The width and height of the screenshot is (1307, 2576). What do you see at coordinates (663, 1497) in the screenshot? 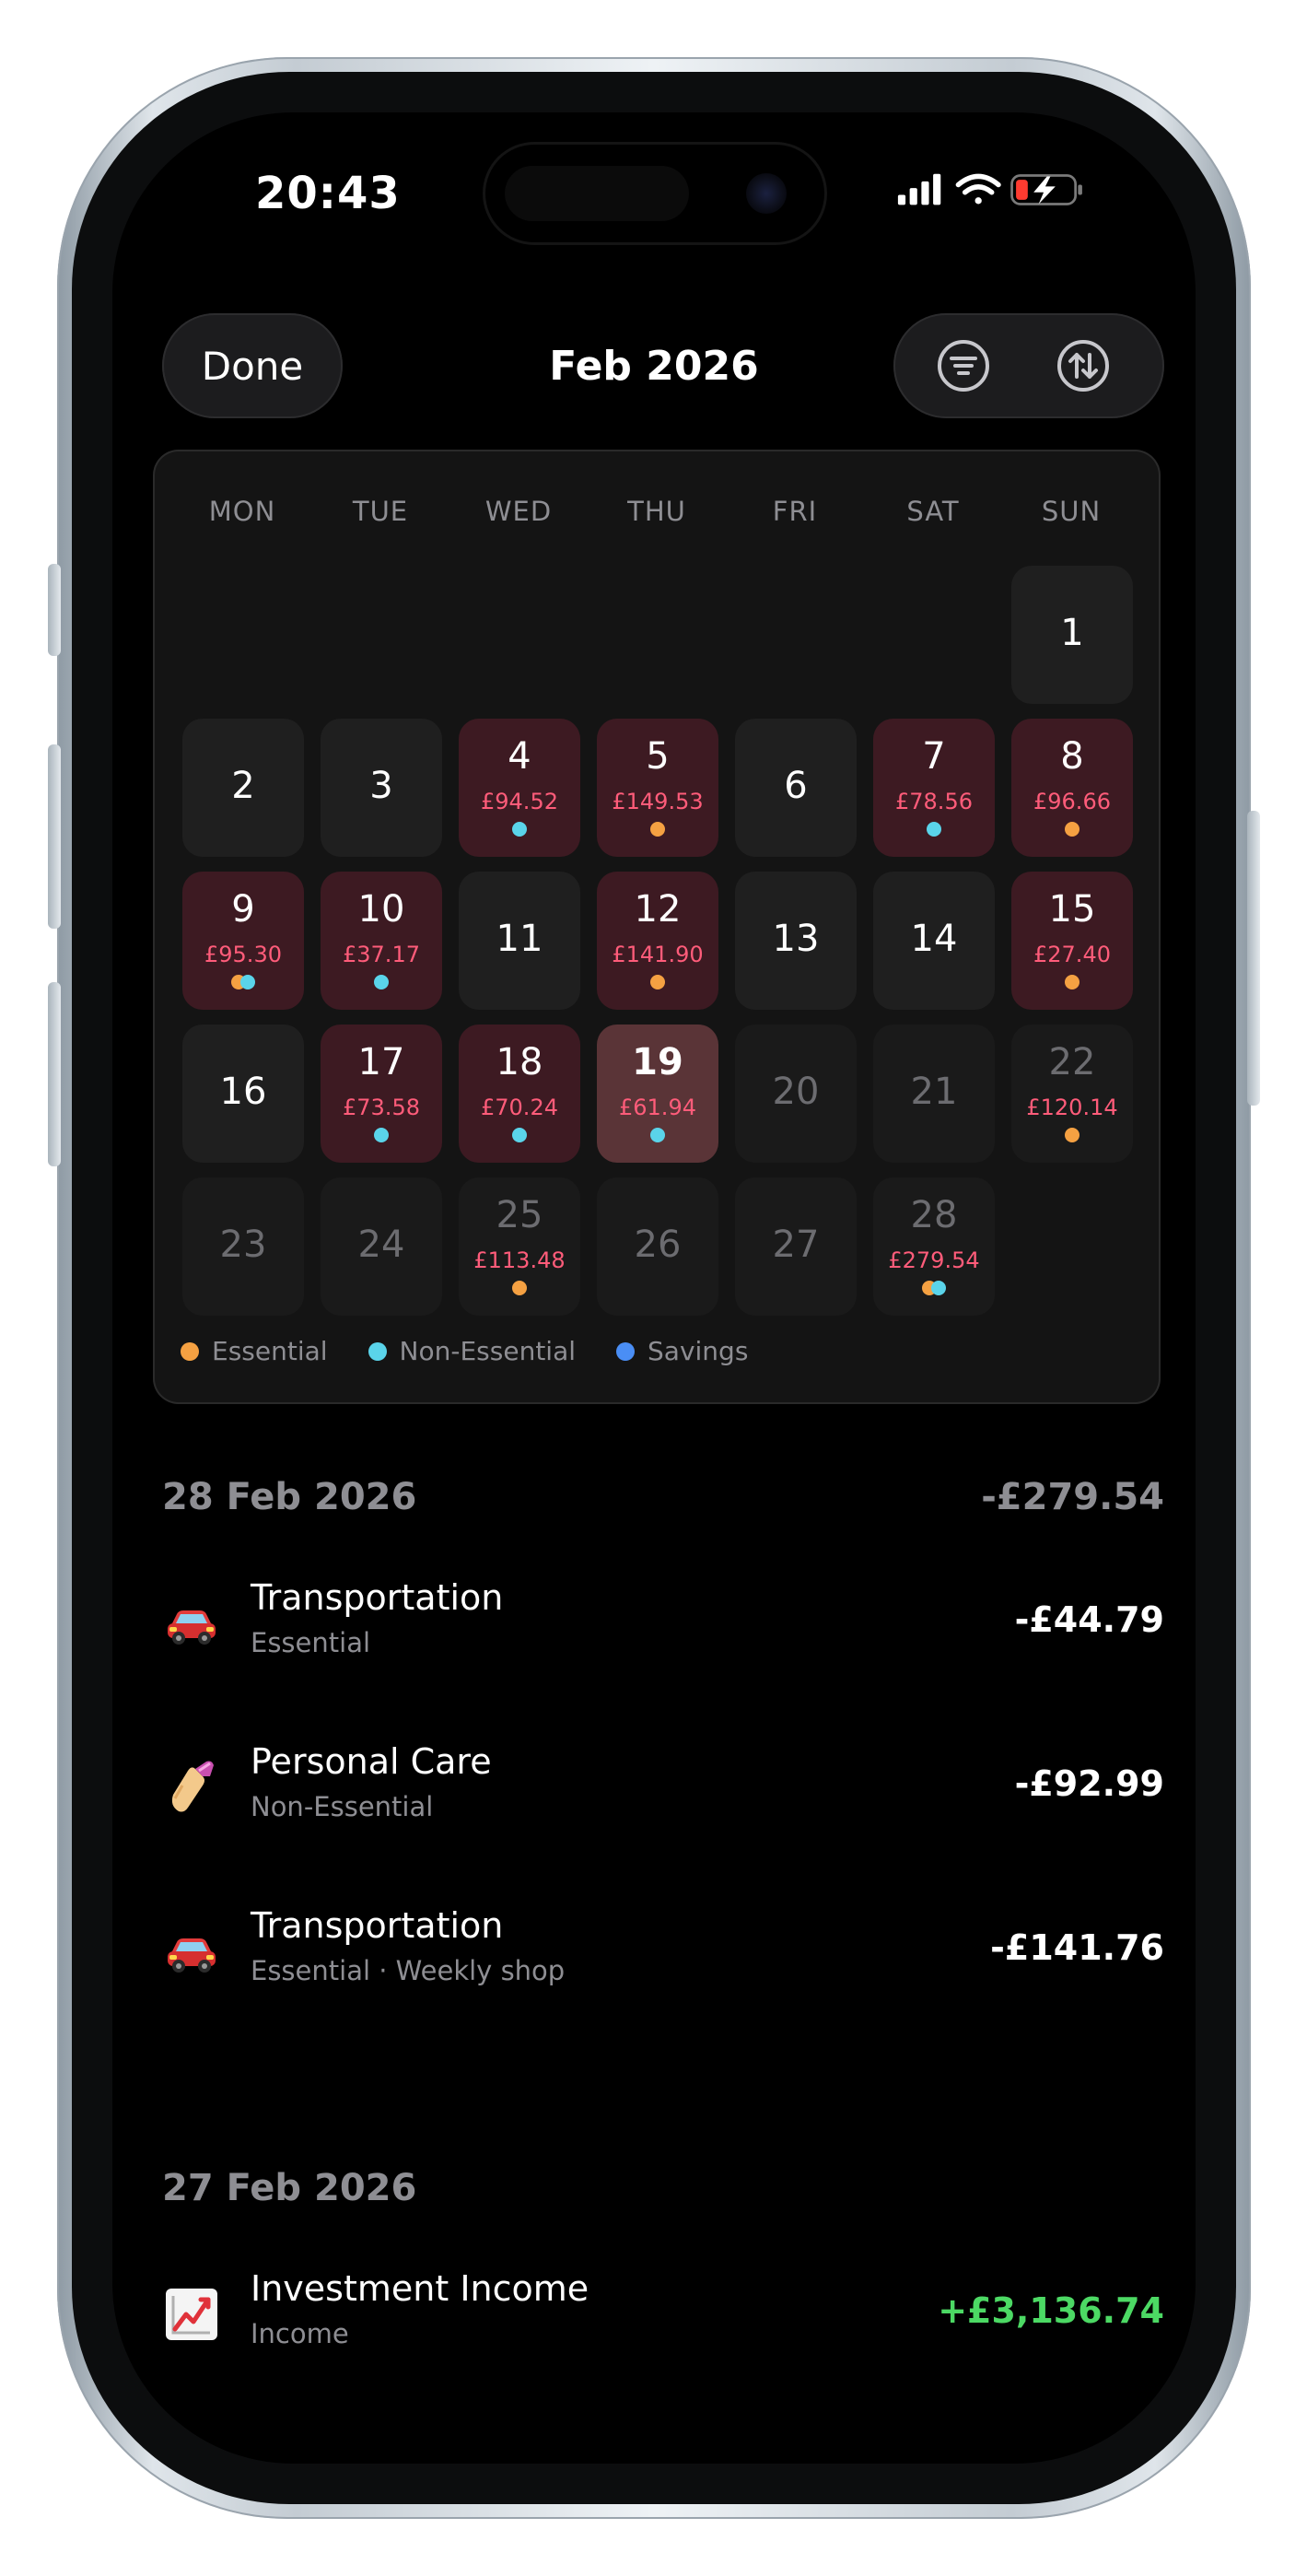
I see `section-date-header: 28 Feb 2026 -£279.54` at bounding box center [663, 1497].